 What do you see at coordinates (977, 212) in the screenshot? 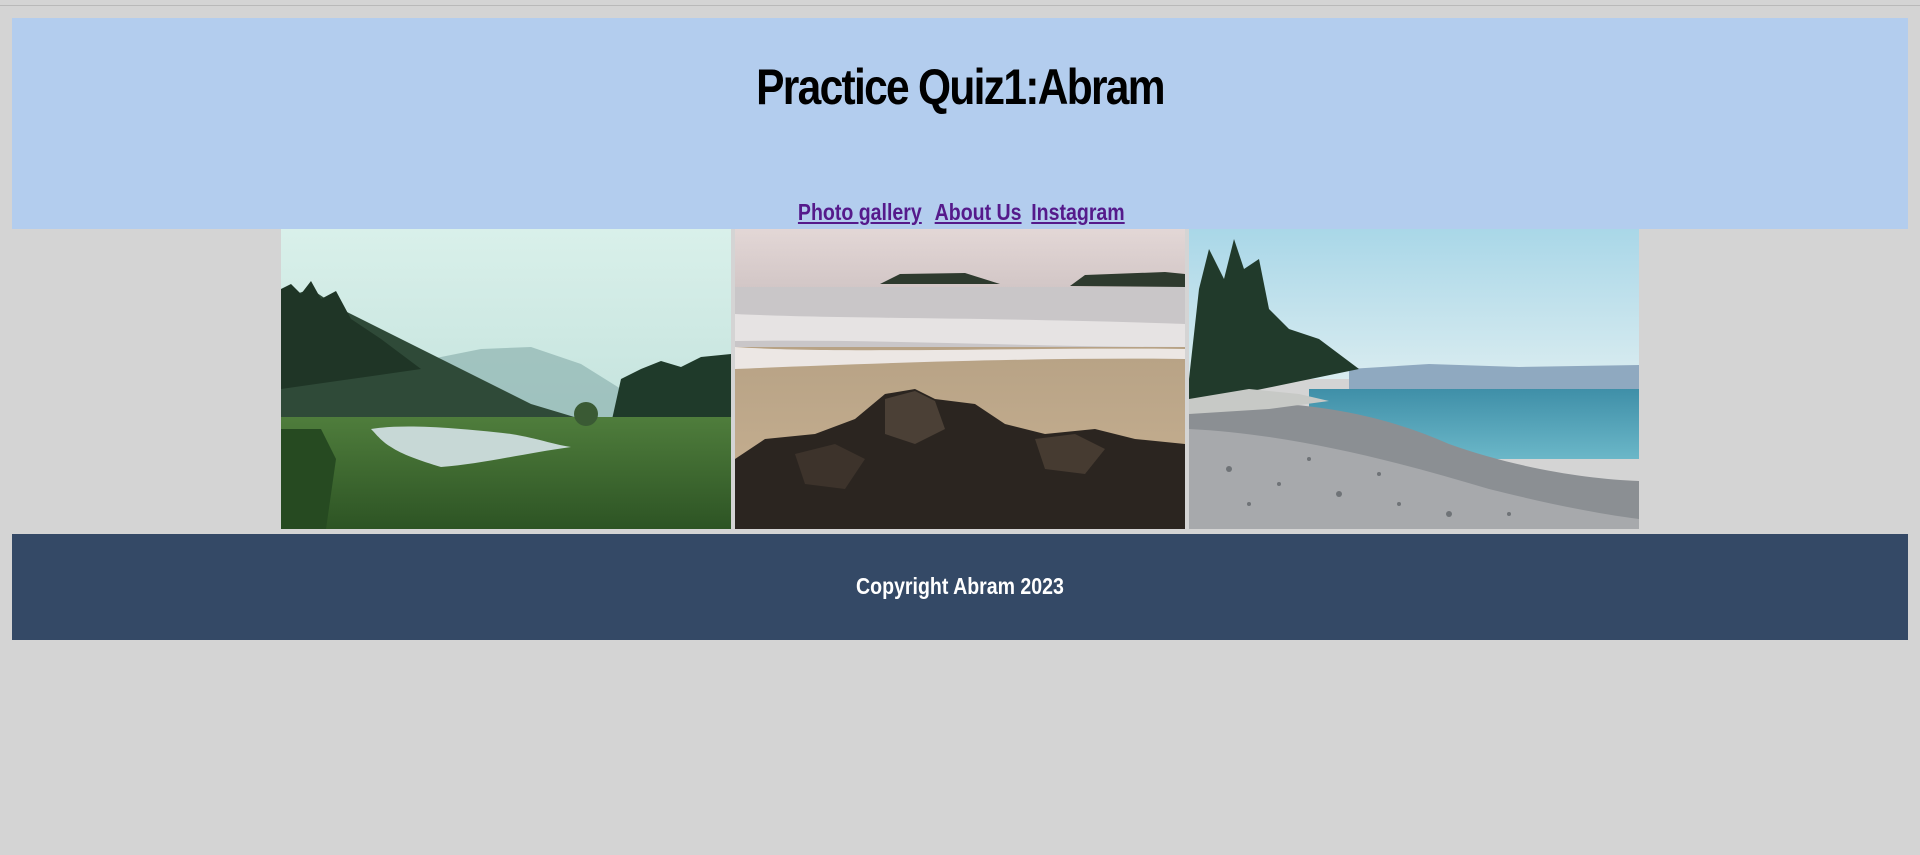
I see `nav-link-about-us: About Us` at bounding box center [977, 212].